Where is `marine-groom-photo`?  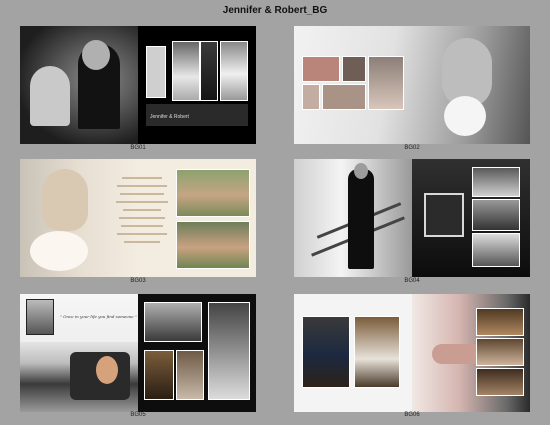
marine-groom-photo is located at coordinates (326, 352).